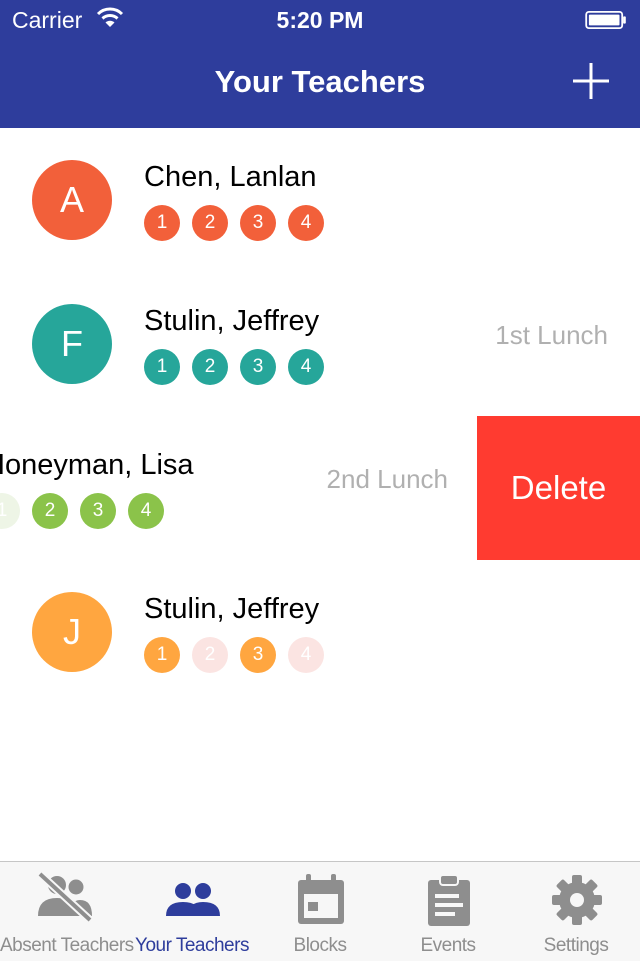  I want to click on teacher-row-content: F Stulin, Jeffrey 1 2 3 4 1st Lunch, so click(320, 344).